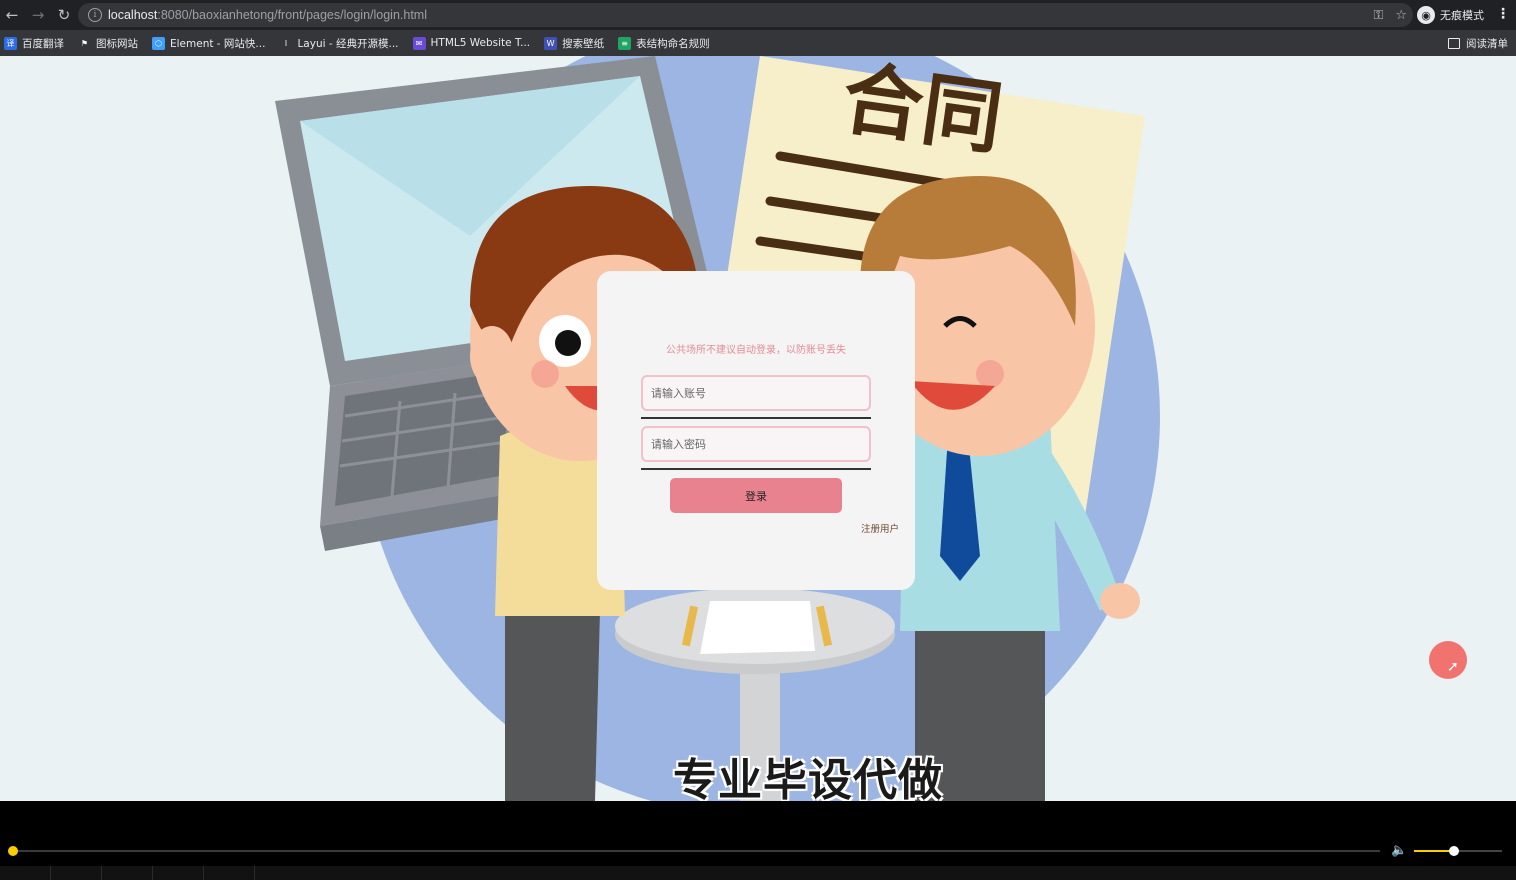 The image size is (1516, 880). Describe the element at coordinates (1399, 850) in the screenshot. I see `volume-icon: 🔈` at that location.